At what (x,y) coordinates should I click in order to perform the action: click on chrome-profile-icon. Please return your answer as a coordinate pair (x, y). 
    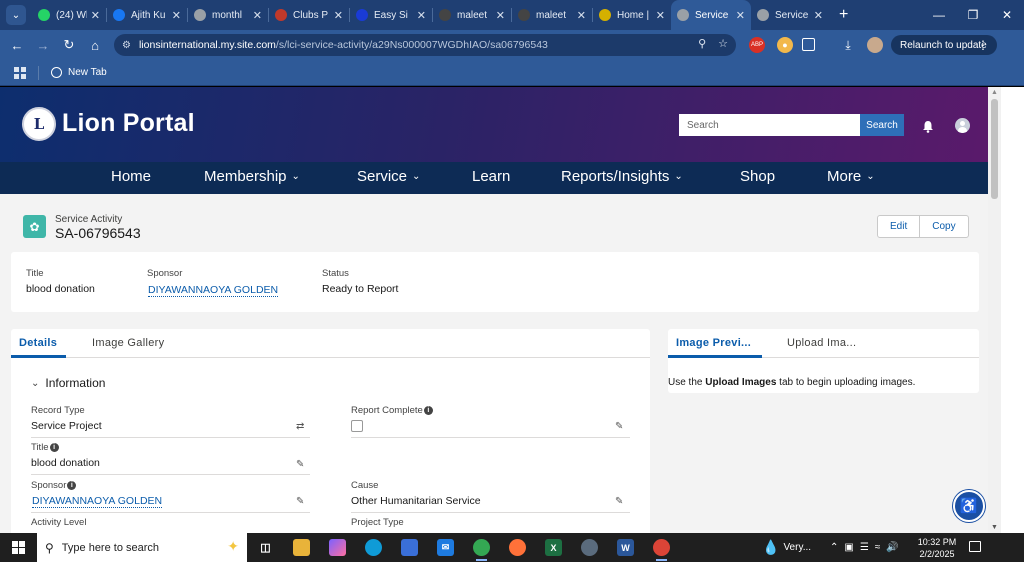
    Looking at the image, I should click on (481, 550).